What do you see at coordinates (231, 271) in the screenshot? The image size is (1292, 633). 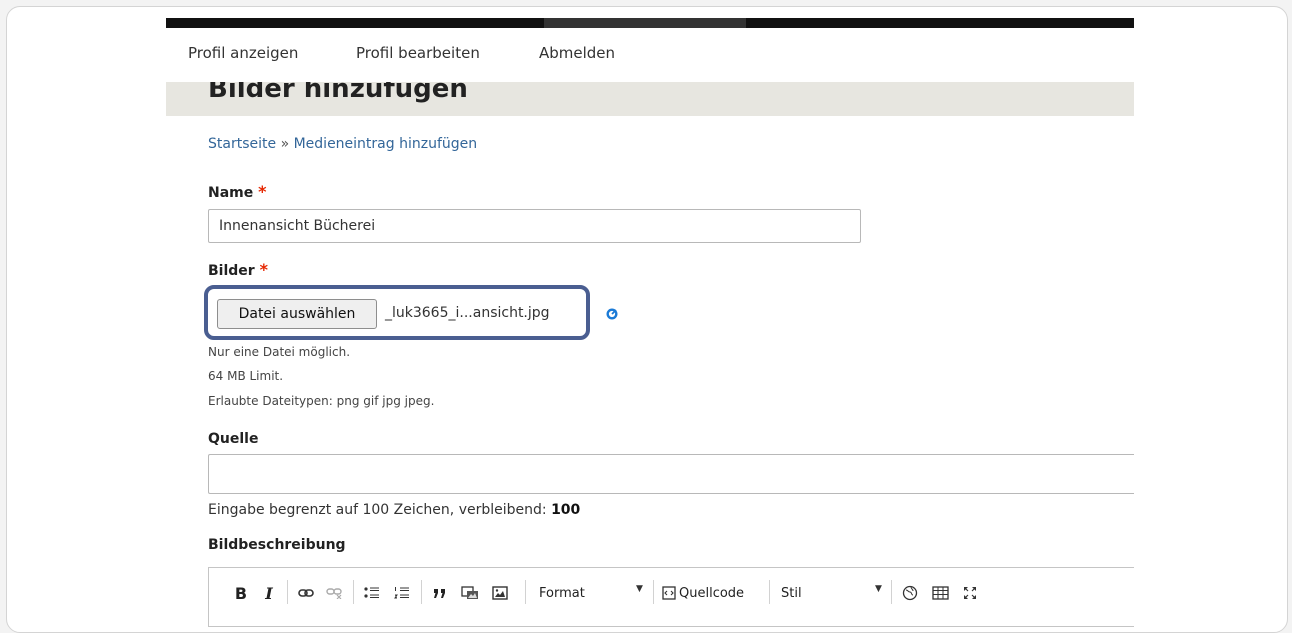 I see `images-label-text: Bilder` at bounding box center [231, 271].